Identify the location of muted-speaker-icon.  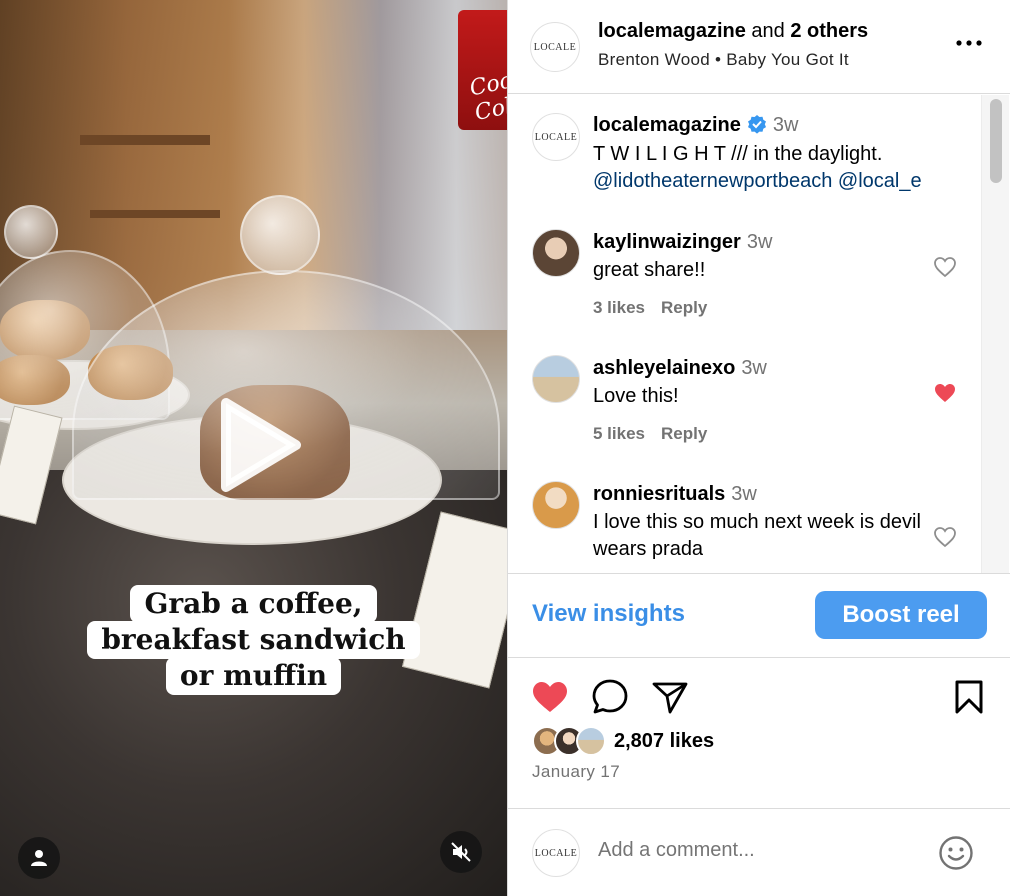
(461, 852).